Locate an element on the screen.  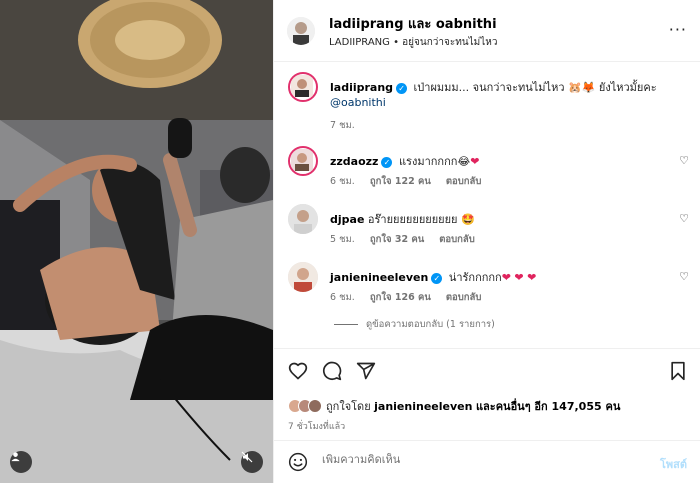
audio-track: LADIIPRANG • อยู่จนกว่าจะทนไม่ไหว is located at coordinates (413, 42).